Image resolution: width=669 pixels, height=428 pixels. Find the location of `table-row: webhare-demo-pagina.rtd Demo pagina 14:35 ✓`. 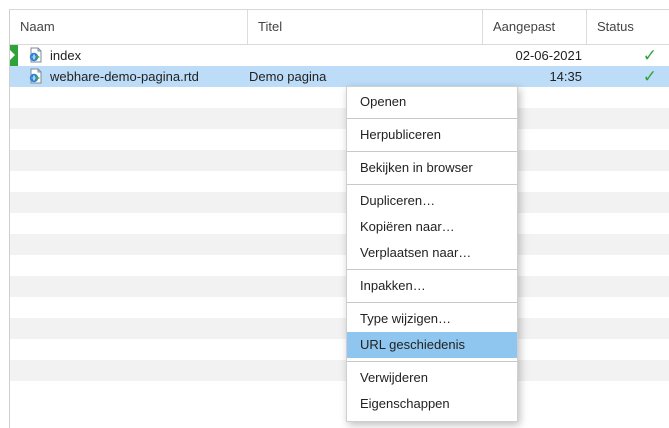

table-row: webhare-demo-pagina.rtd Demo pagina 14:35 ✓ is located at coordinates (339, 76).